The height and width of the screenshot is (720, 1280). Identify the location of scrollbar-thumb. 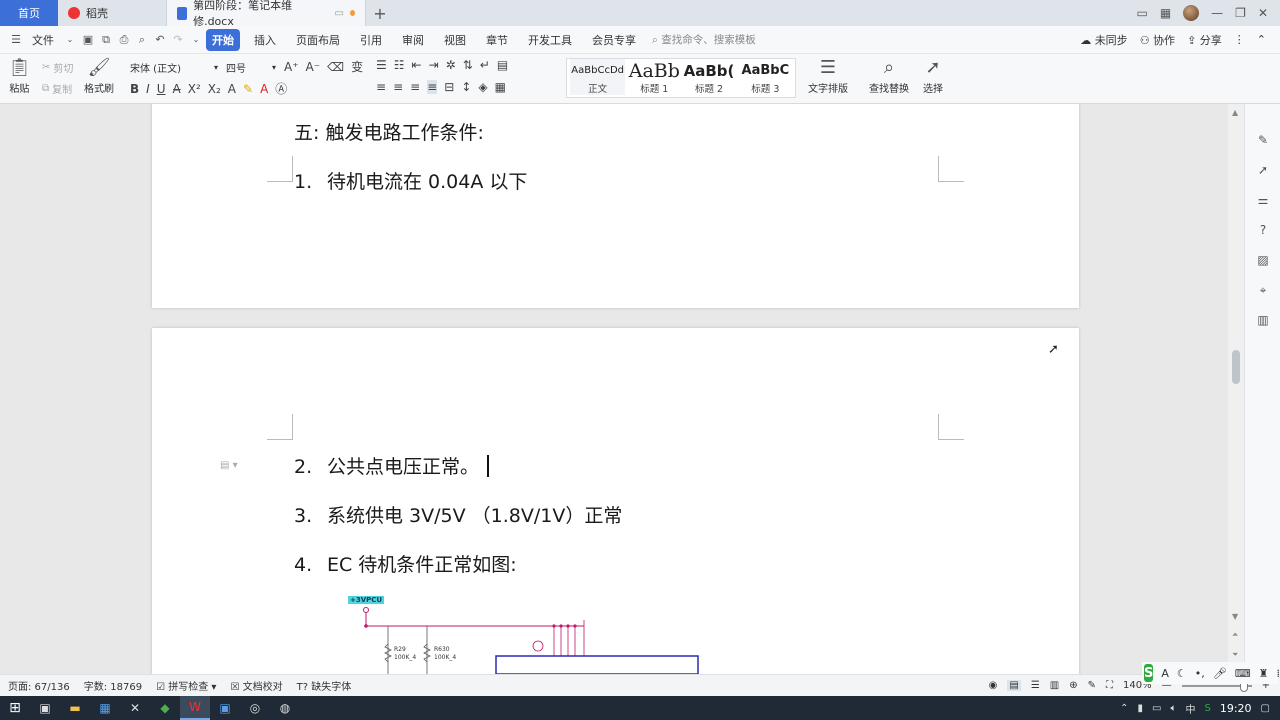
(1236, 367).